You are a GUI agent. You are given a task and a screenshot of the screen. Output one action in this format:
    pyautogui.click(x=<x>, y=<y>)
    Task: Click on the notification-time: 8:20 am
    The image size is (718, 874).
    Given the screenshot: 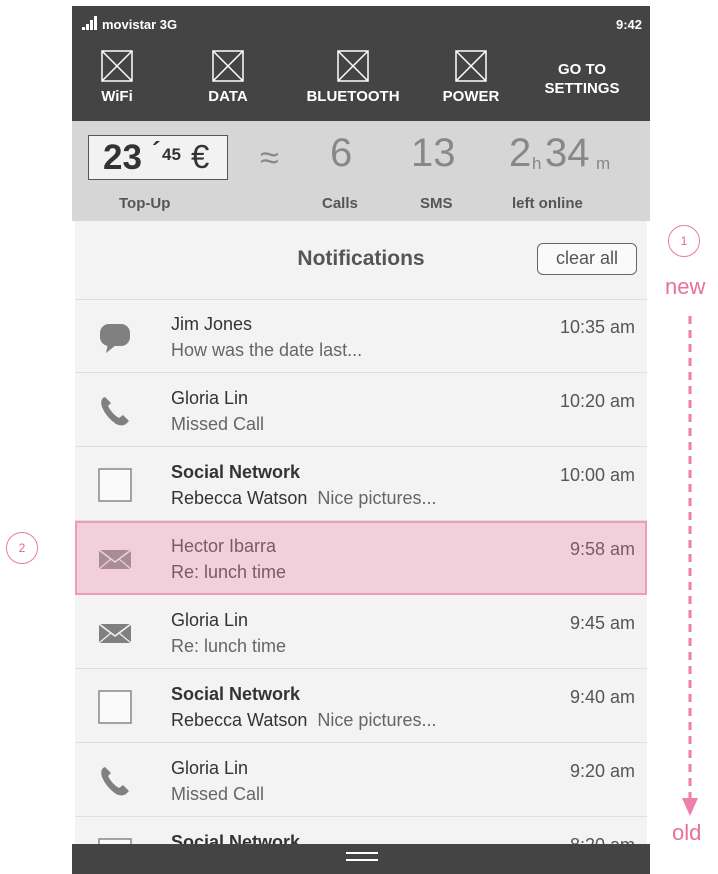 What is the action you would take?
    pyautogui.click(x=602, y=839)
    